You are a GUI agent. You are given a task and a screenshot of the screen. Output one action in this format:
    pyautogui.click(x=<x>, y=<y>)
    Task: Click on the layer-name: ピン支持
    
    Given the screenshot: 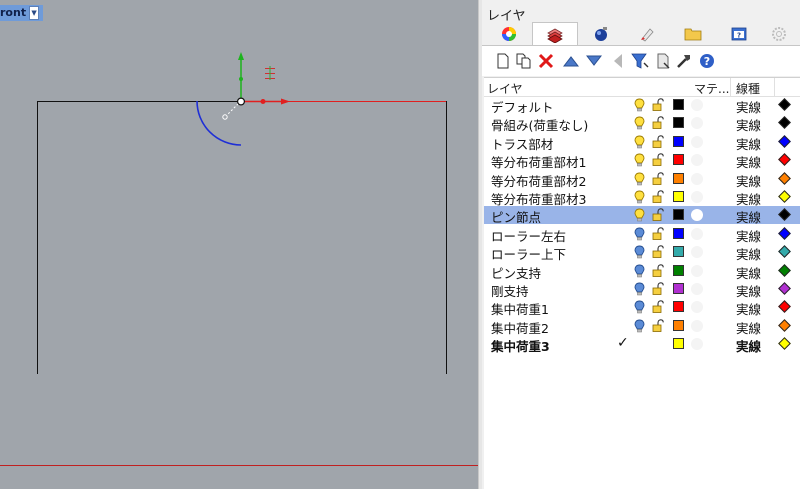 What is the action you would take?
    pyautogui.click(x=516, y=272)
    